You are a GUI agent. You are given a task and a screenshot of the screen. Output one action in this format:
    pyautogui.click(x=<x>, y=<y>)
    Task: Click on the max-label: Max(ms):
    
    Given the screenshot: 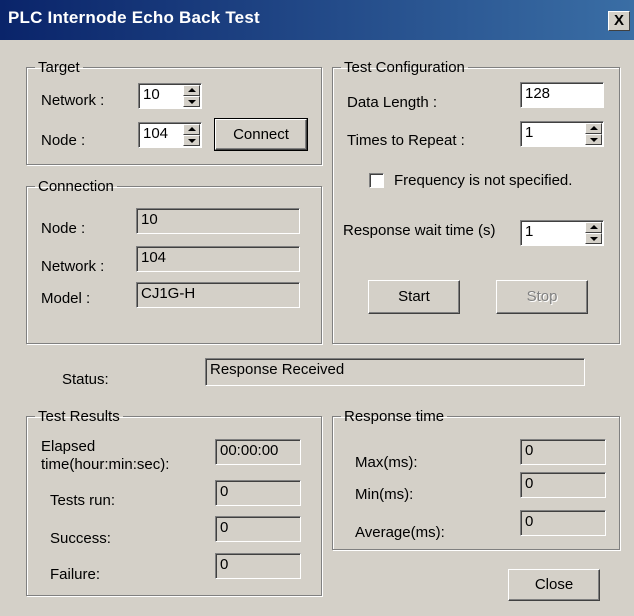 What is the action you would take?
    pyautogui.click(x=386, y=462)
    